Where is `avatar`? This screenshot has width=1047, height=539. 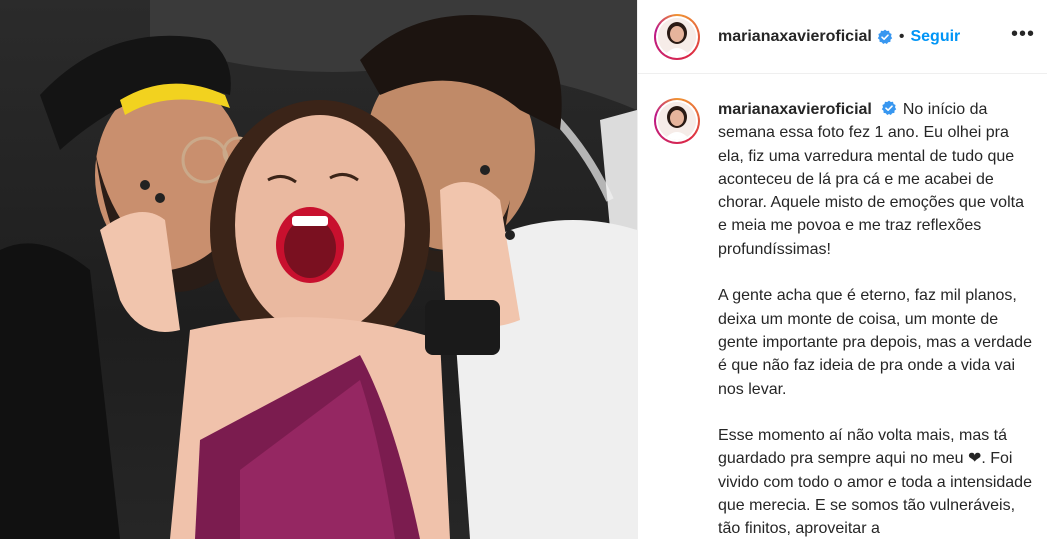 avatar is located at coordinates (677, 36).